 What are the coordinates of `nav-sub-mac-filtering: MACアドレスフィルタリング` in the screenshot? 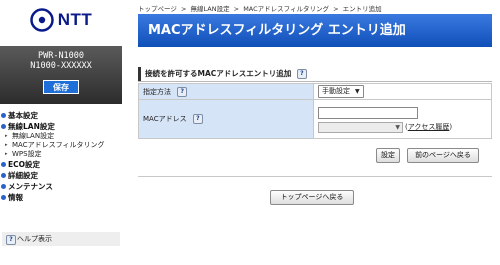 It's located at (61, 145).